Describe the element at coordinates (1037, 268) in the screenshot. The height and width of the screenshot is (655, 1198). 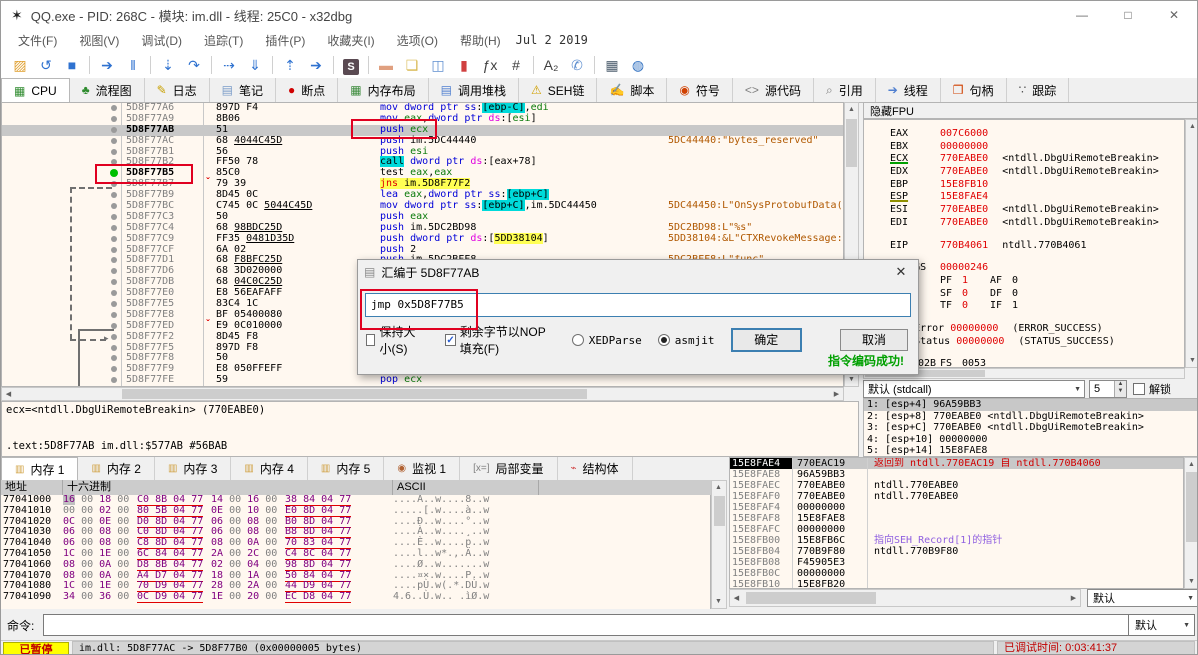
I see `register-row: EFLAGS 00000246` at that location.